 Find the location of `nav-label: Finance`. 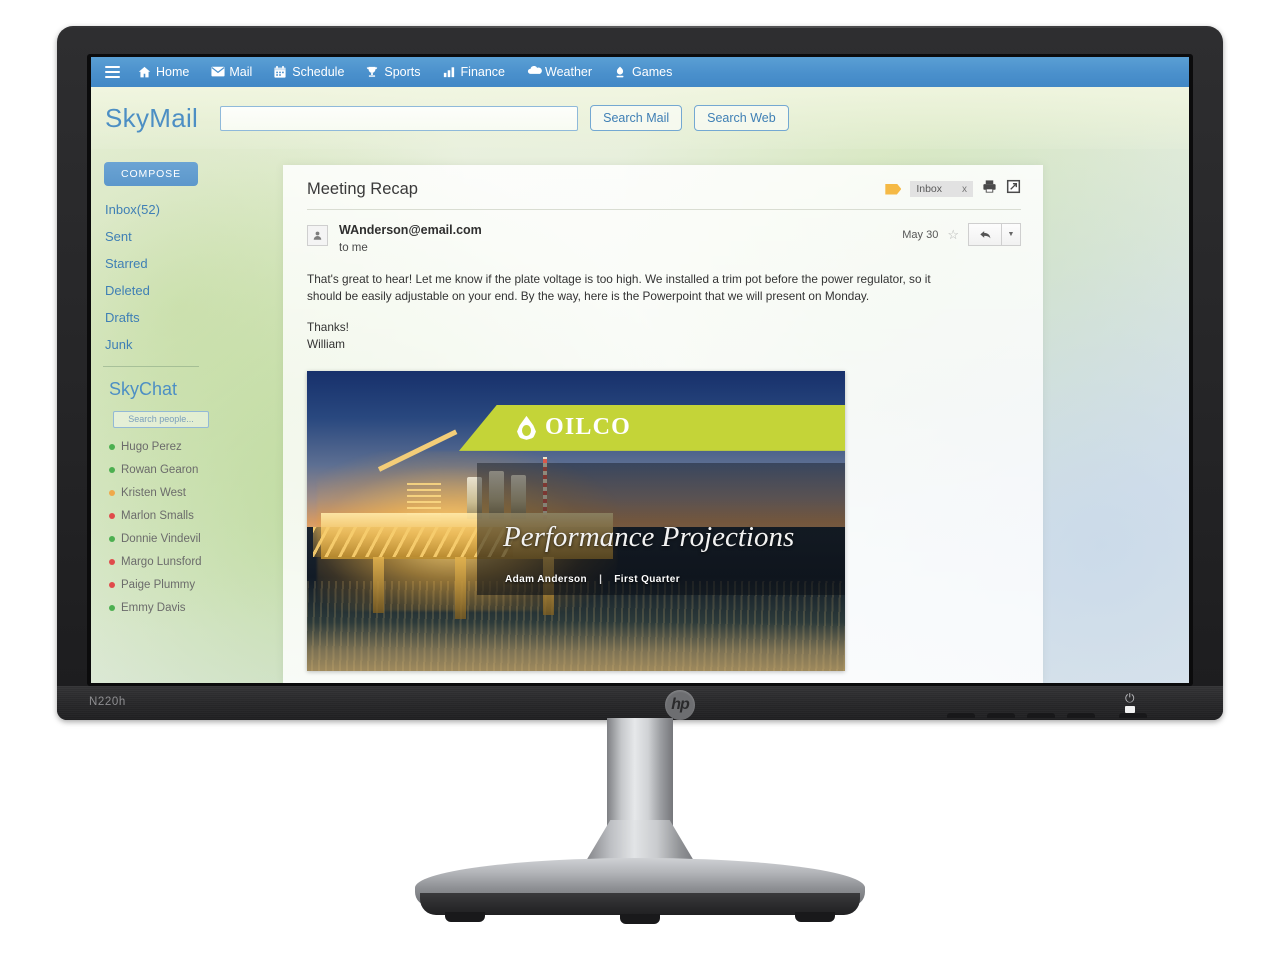

nav-label: Finance is located at coordinates (483, 72).